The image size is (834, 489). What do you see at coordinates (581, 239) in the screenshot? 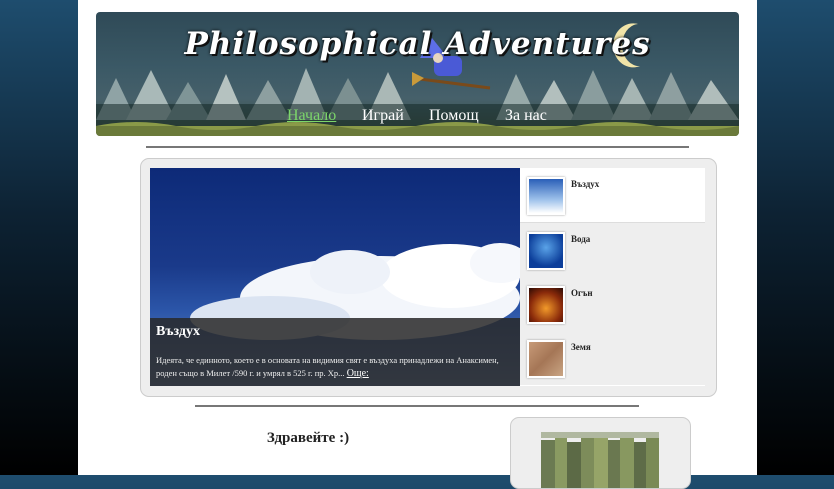
I see `thumb-label: Вода` at bounding box center [581, 239].